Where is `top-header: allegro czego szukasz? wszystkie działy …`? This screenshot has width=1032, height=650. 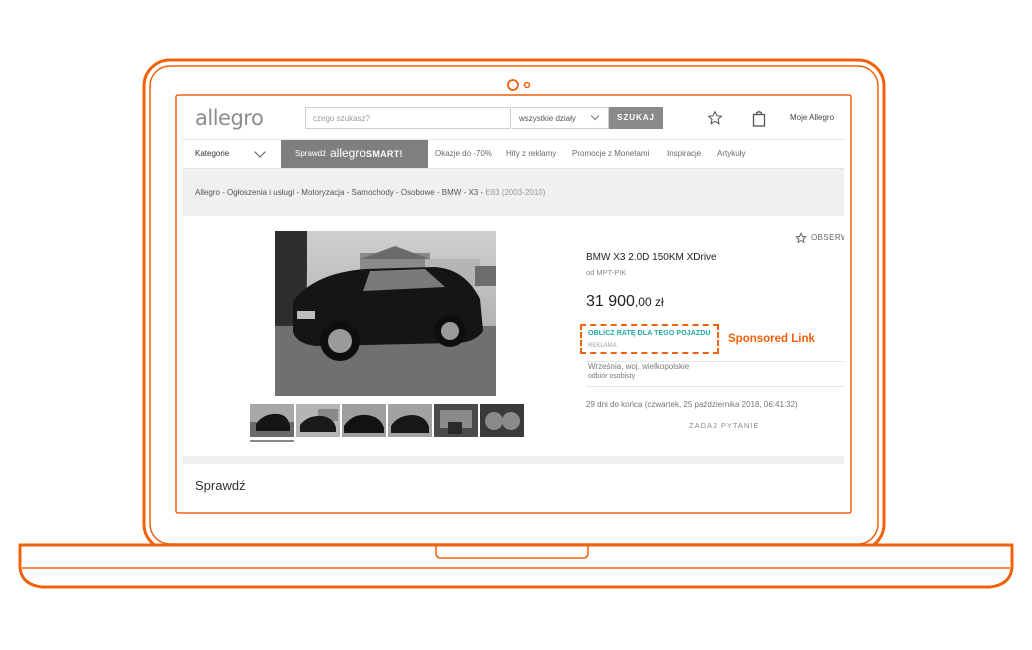
top-header: allegro czego szukasz? wszystkie działy … is located at coordinates (513, 120).